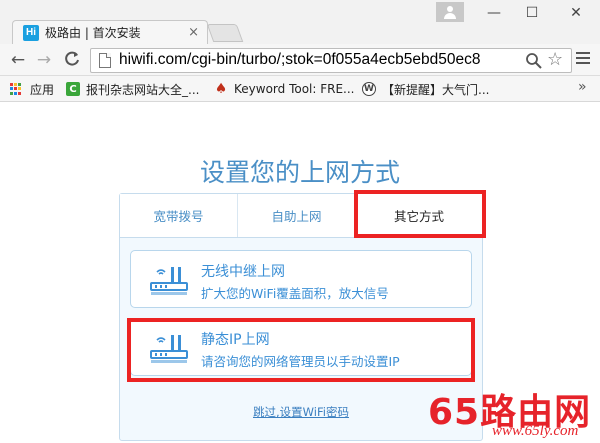 This screenshot has width=600, height=443. I want to click on option-wireless-repeater: 无线中继上网 扩大您的WiFi覆盖面积，放大信号, so click(301, 279).